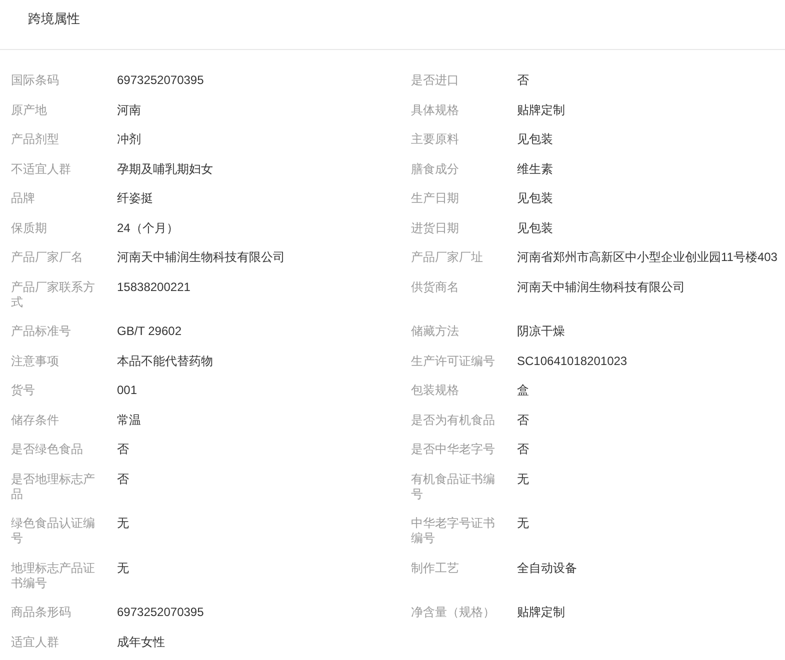 Image resolution: width=785 pixels, height=660 pixels. What do you see at coordinates (447, 257) in the screenshot?
I see `property-label: 产品厂家厂址` at bounding box center [447, 257].